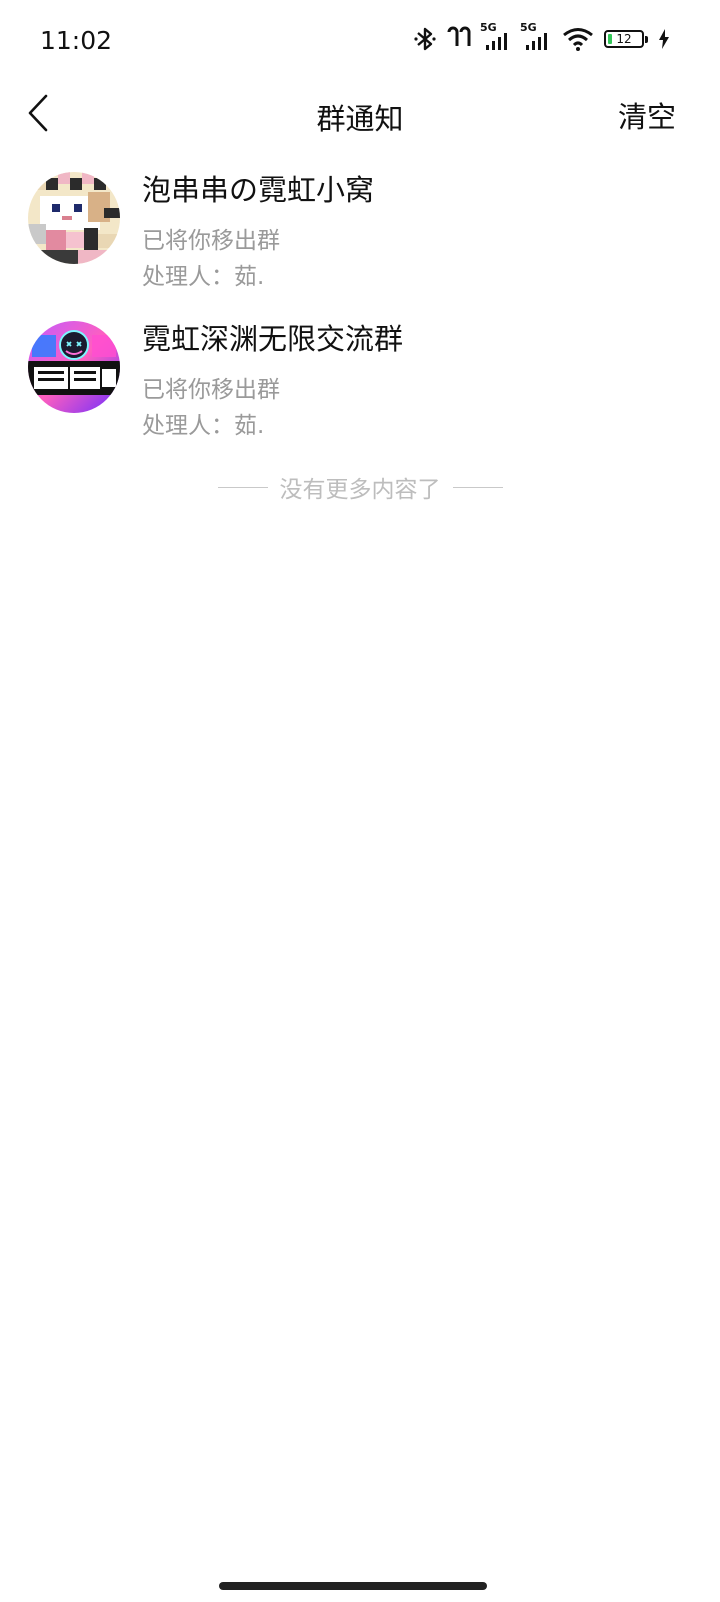  I want to click on end-of-list-text: 没有更多内容了, so click(360, 490).